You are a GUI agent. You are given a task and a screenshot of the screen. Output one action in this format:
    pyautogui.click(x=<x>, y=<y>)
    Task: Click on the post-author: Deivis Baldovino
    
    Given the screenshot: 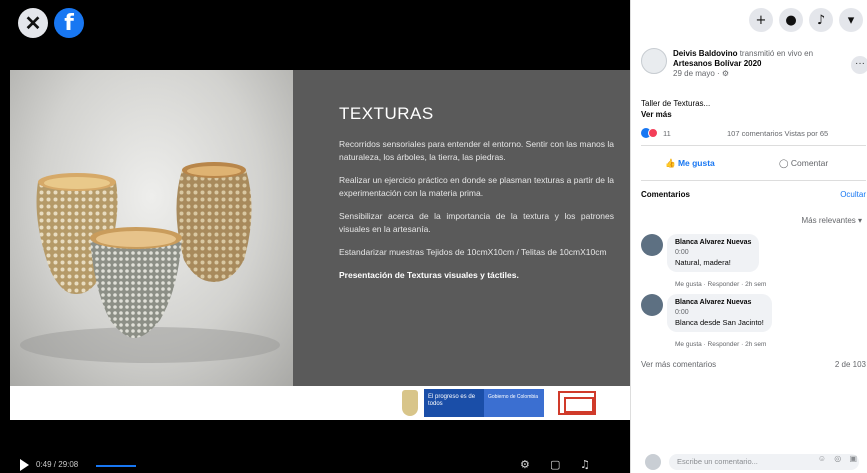 What is the action you would take?
    pyautogui.click(x=705, y=53)
    